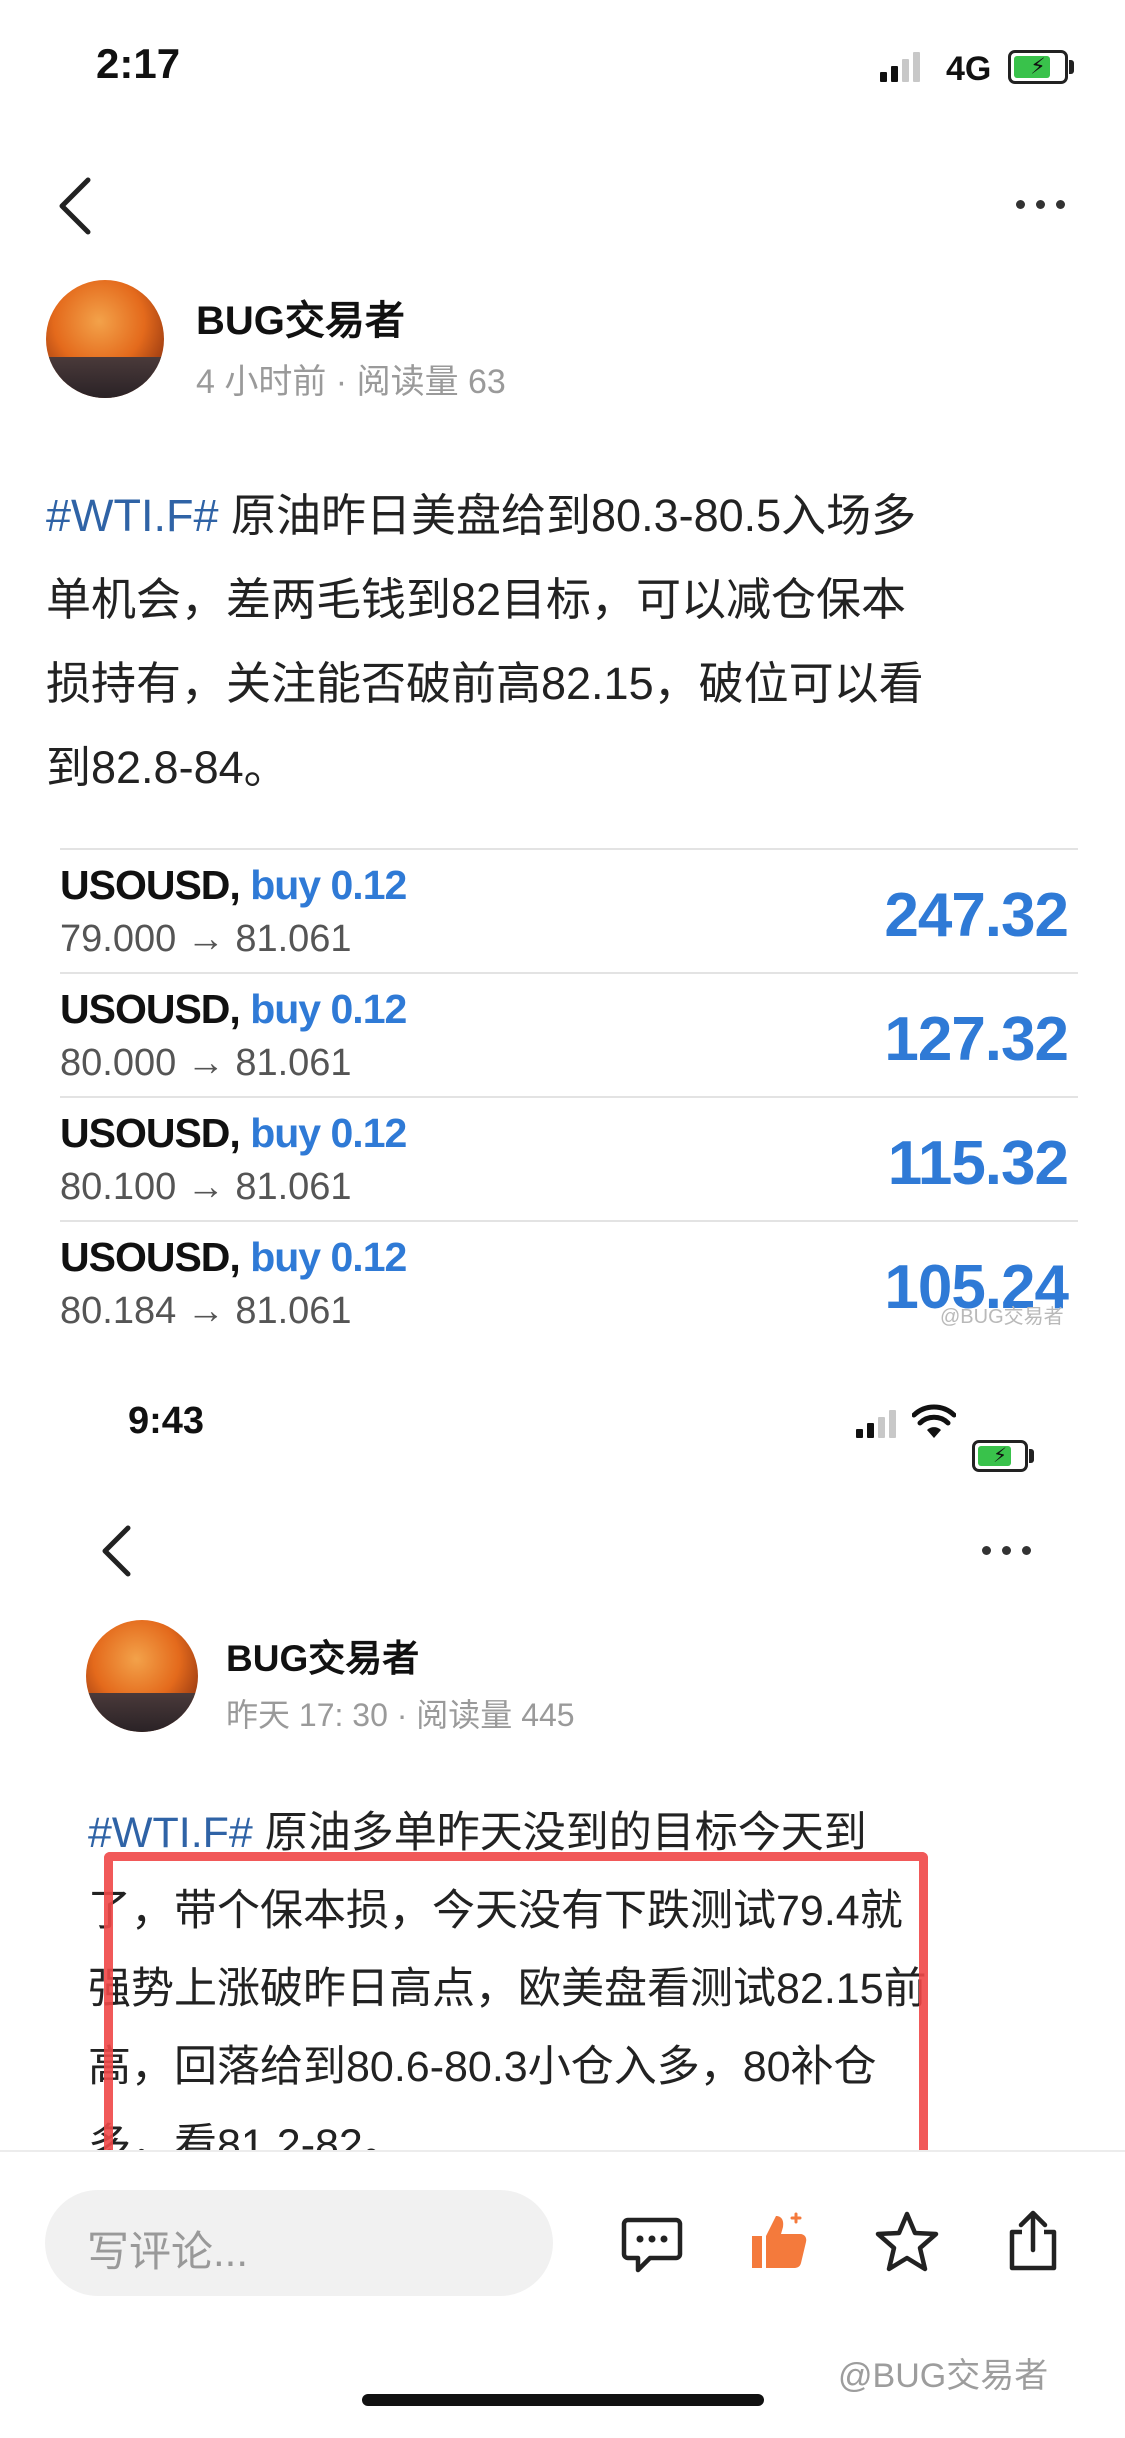 Image resolution: width=1125 pixels, height=2438 pixels. What do you see at coordinates (485, 683) in the screenshot?
I see `post-line: 损持有，关注能否破前高82.15，破位可以看` at bounding box center [485, 683].